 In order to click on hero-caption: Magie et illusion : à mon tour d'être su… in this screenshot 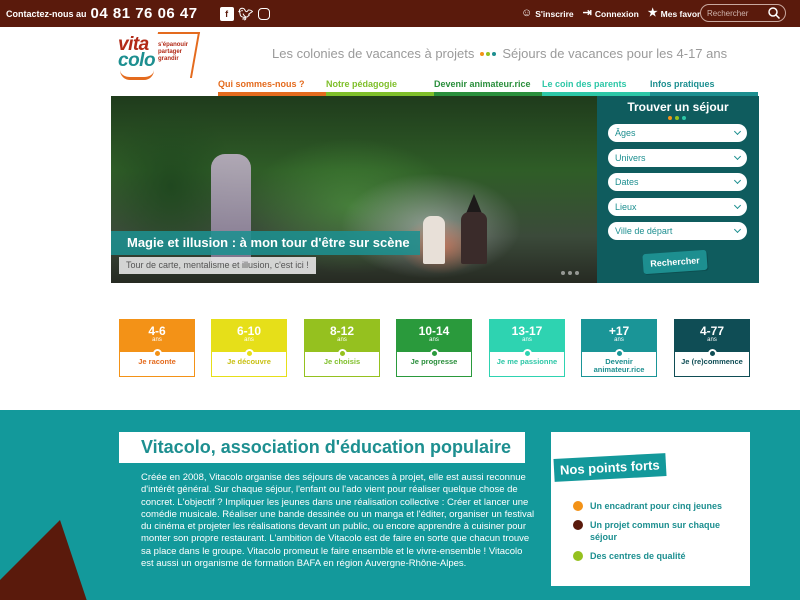, I will do `click(265, 243)`.